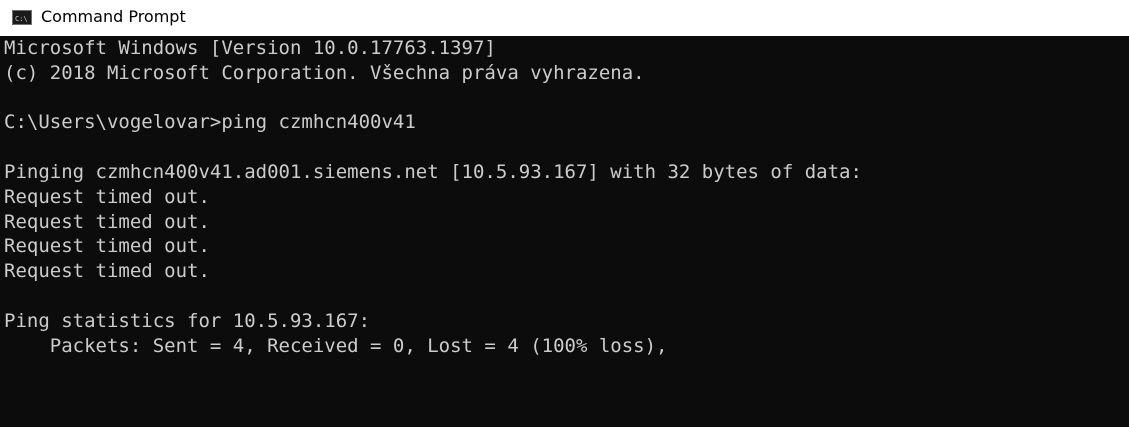 Image resolution: width=1129 pixels, height=427 pixels. What do you see at coordinates (113, 16) in the screenshot?
I see `window-title: Command Prompt` at bounding box center [113, 16].